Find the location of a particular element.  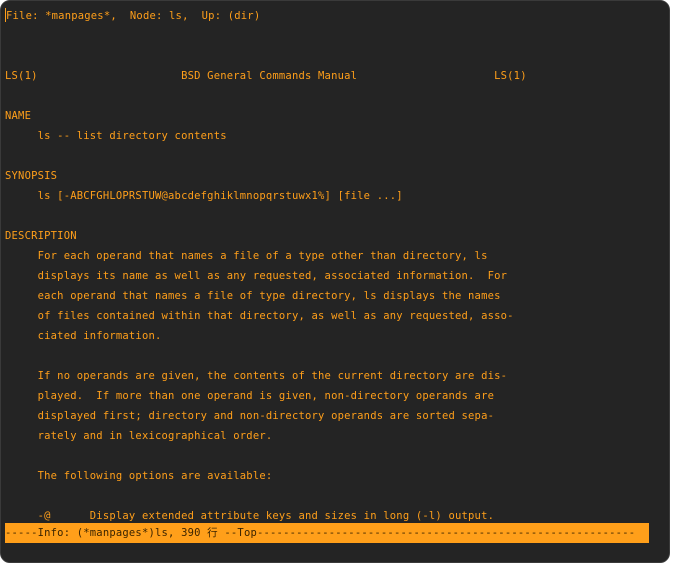

man-title-line: LS(1) BSD General Commands Manual LS(1) is located at coordinates (266, 76).